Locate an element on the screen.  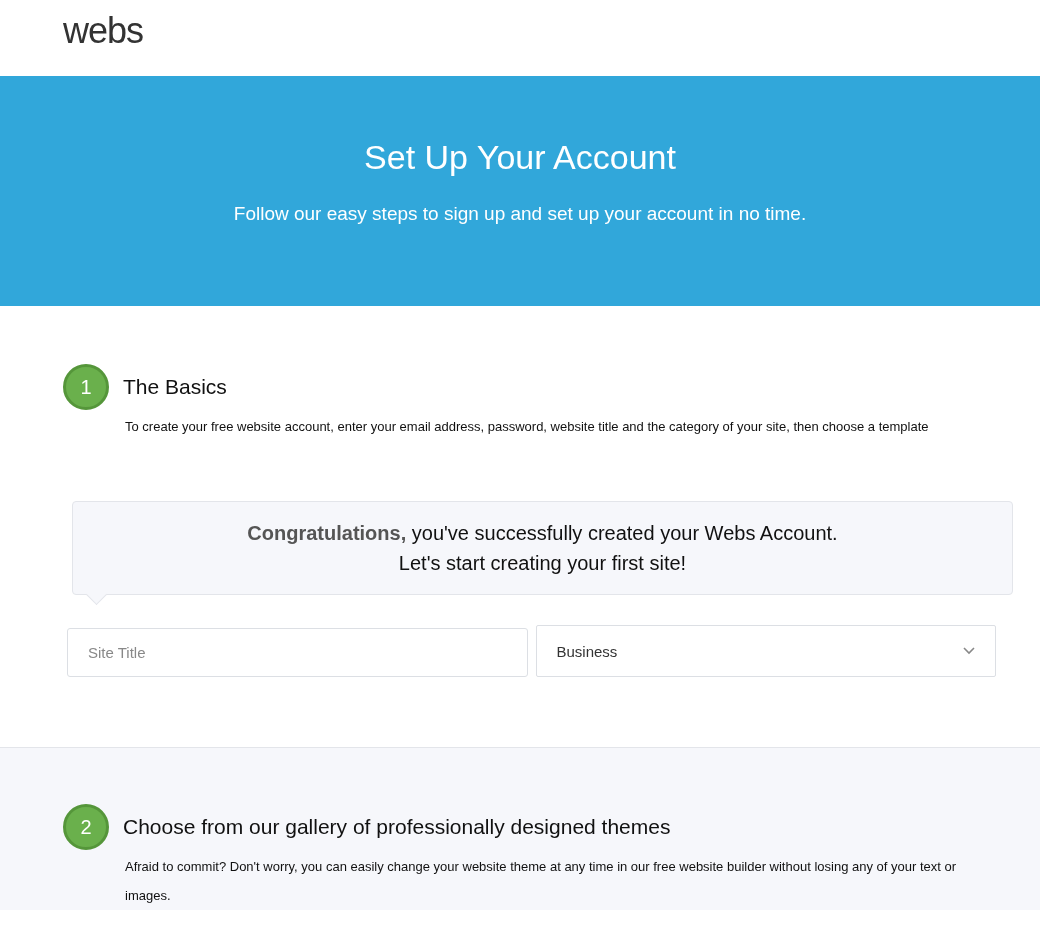
step-title: Choose from our gallery of professionally designed themes is located at coordinates (397, 827).